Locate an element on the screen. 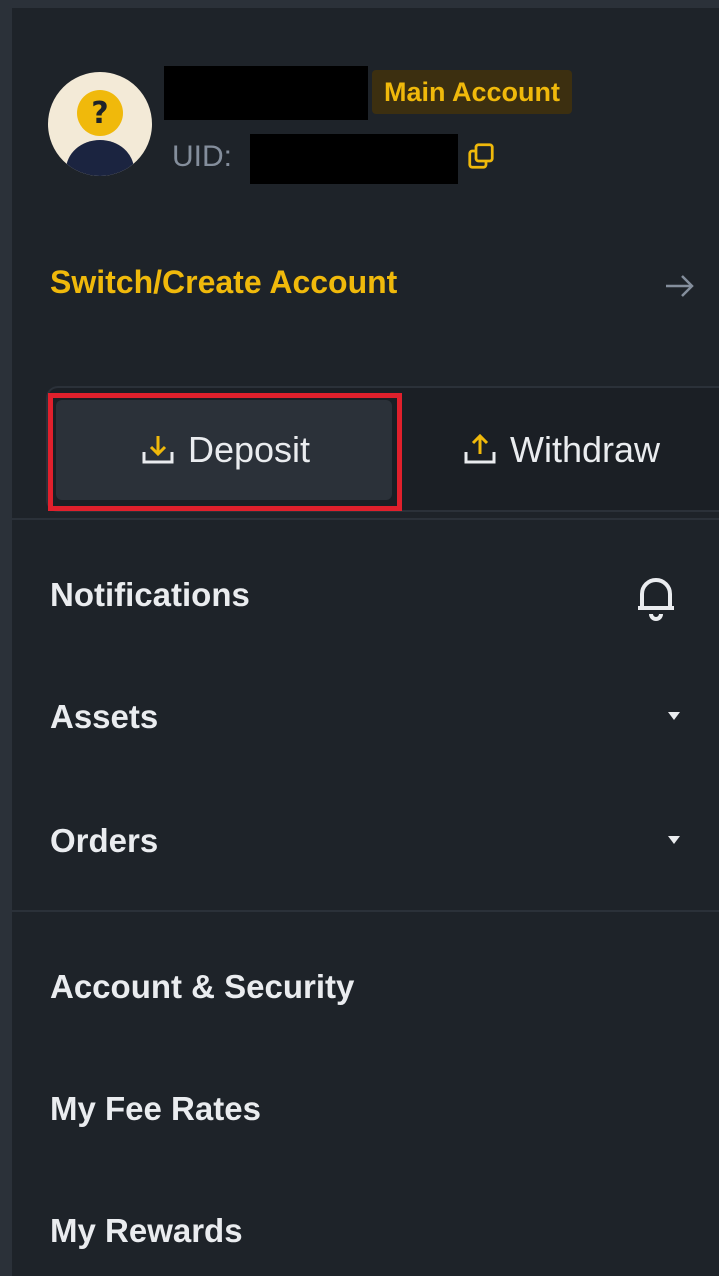 This screenshot has width=719, height=1276. menu-item-fee-rates: My Fee Rates is located at coordinates (365, 1108).